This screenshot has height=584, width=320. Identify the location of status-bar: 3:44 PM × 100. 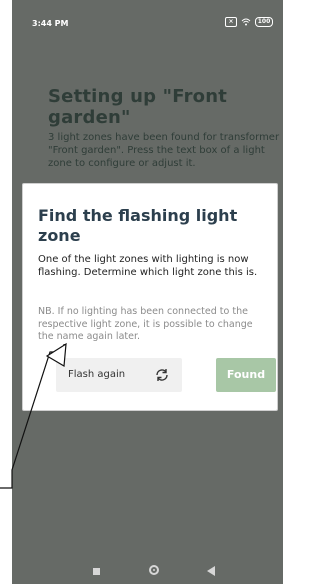
(147, 14).